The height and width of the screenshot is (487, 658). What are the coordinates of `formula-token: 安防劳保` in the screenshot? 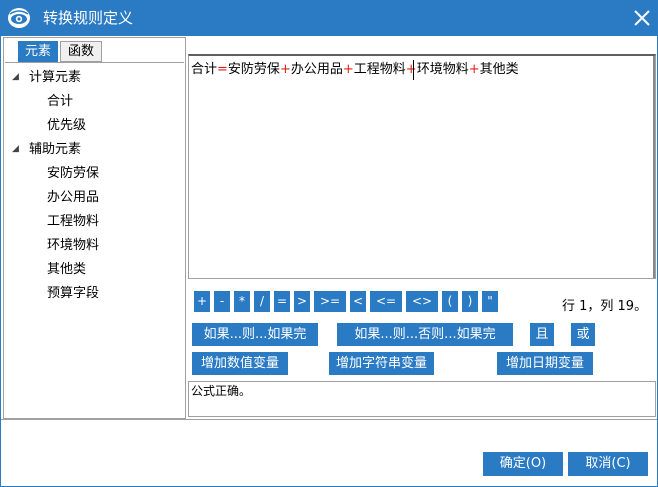 It's located at (253, 69).